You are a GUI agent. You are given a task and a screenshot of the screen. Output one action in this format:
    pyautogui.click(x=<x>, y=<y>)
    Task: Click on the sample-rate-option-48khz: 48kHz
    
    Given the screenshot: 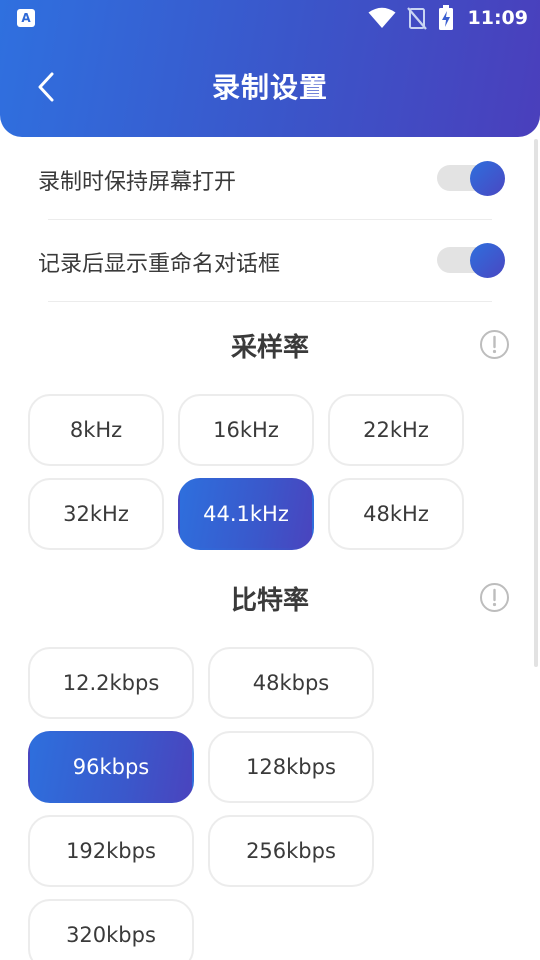 What is the action you would take?
    pyautogui.click(x=396, y=514)
    